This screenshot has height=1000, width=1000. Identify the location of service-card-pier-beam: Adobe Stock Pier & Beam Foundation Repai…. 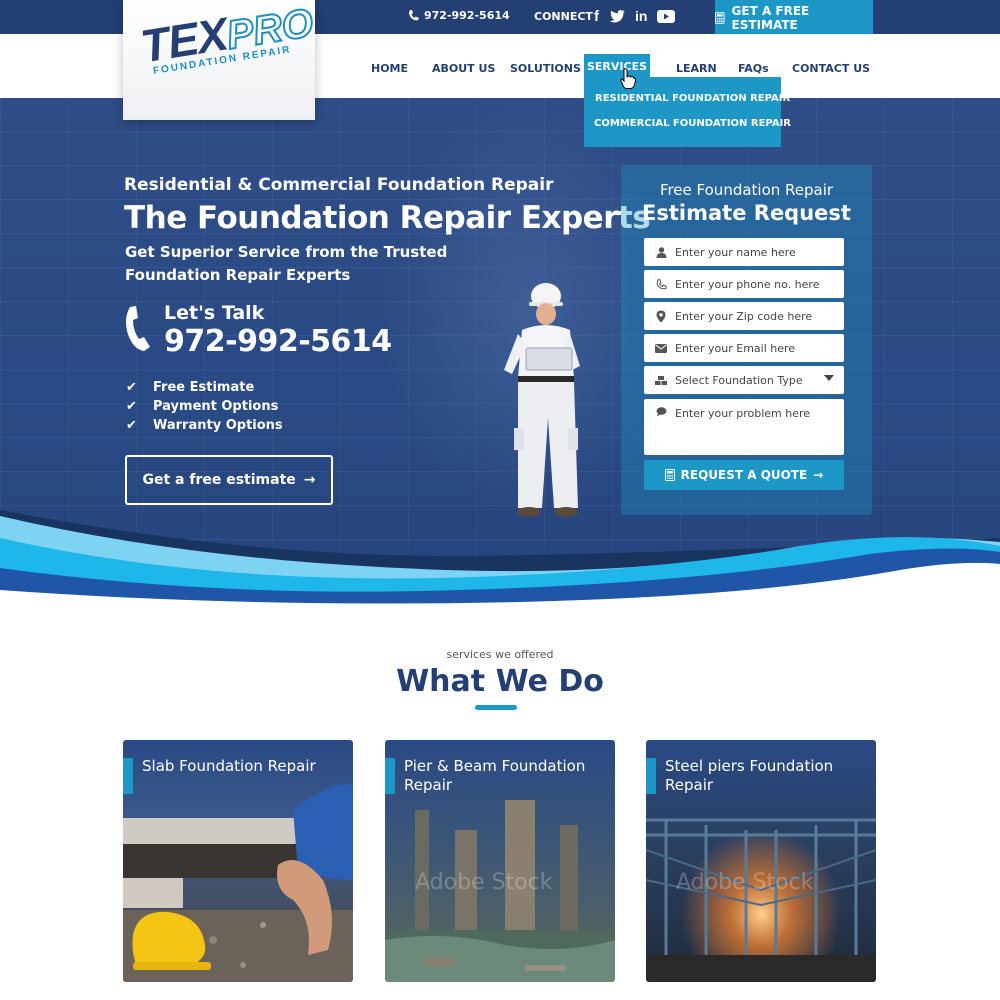
(500, 861).